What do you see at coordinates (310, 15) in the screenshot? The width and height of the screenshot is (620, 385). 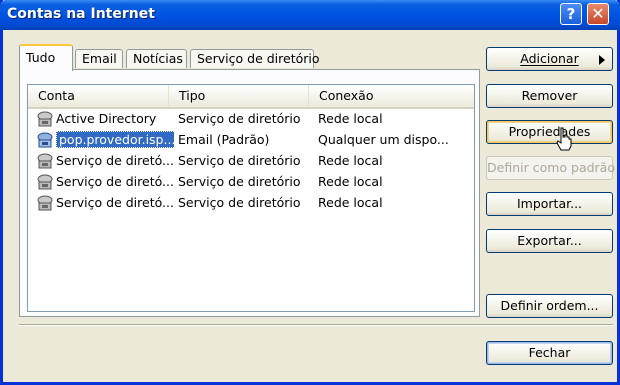 I see `title-bar: Contas na Internet ? ✕` at bounding box center [310, 15].